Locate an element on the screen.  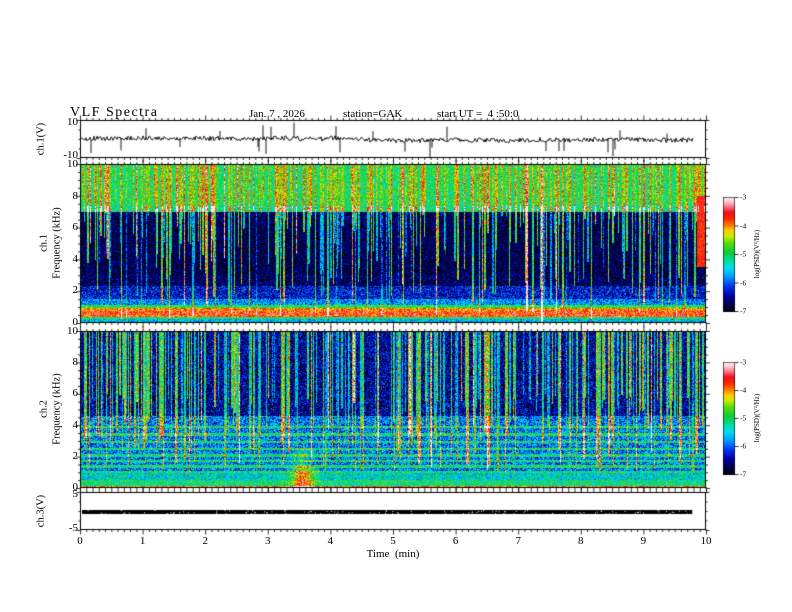
x-tick-label: 7 is located at coordinates (518, 541).